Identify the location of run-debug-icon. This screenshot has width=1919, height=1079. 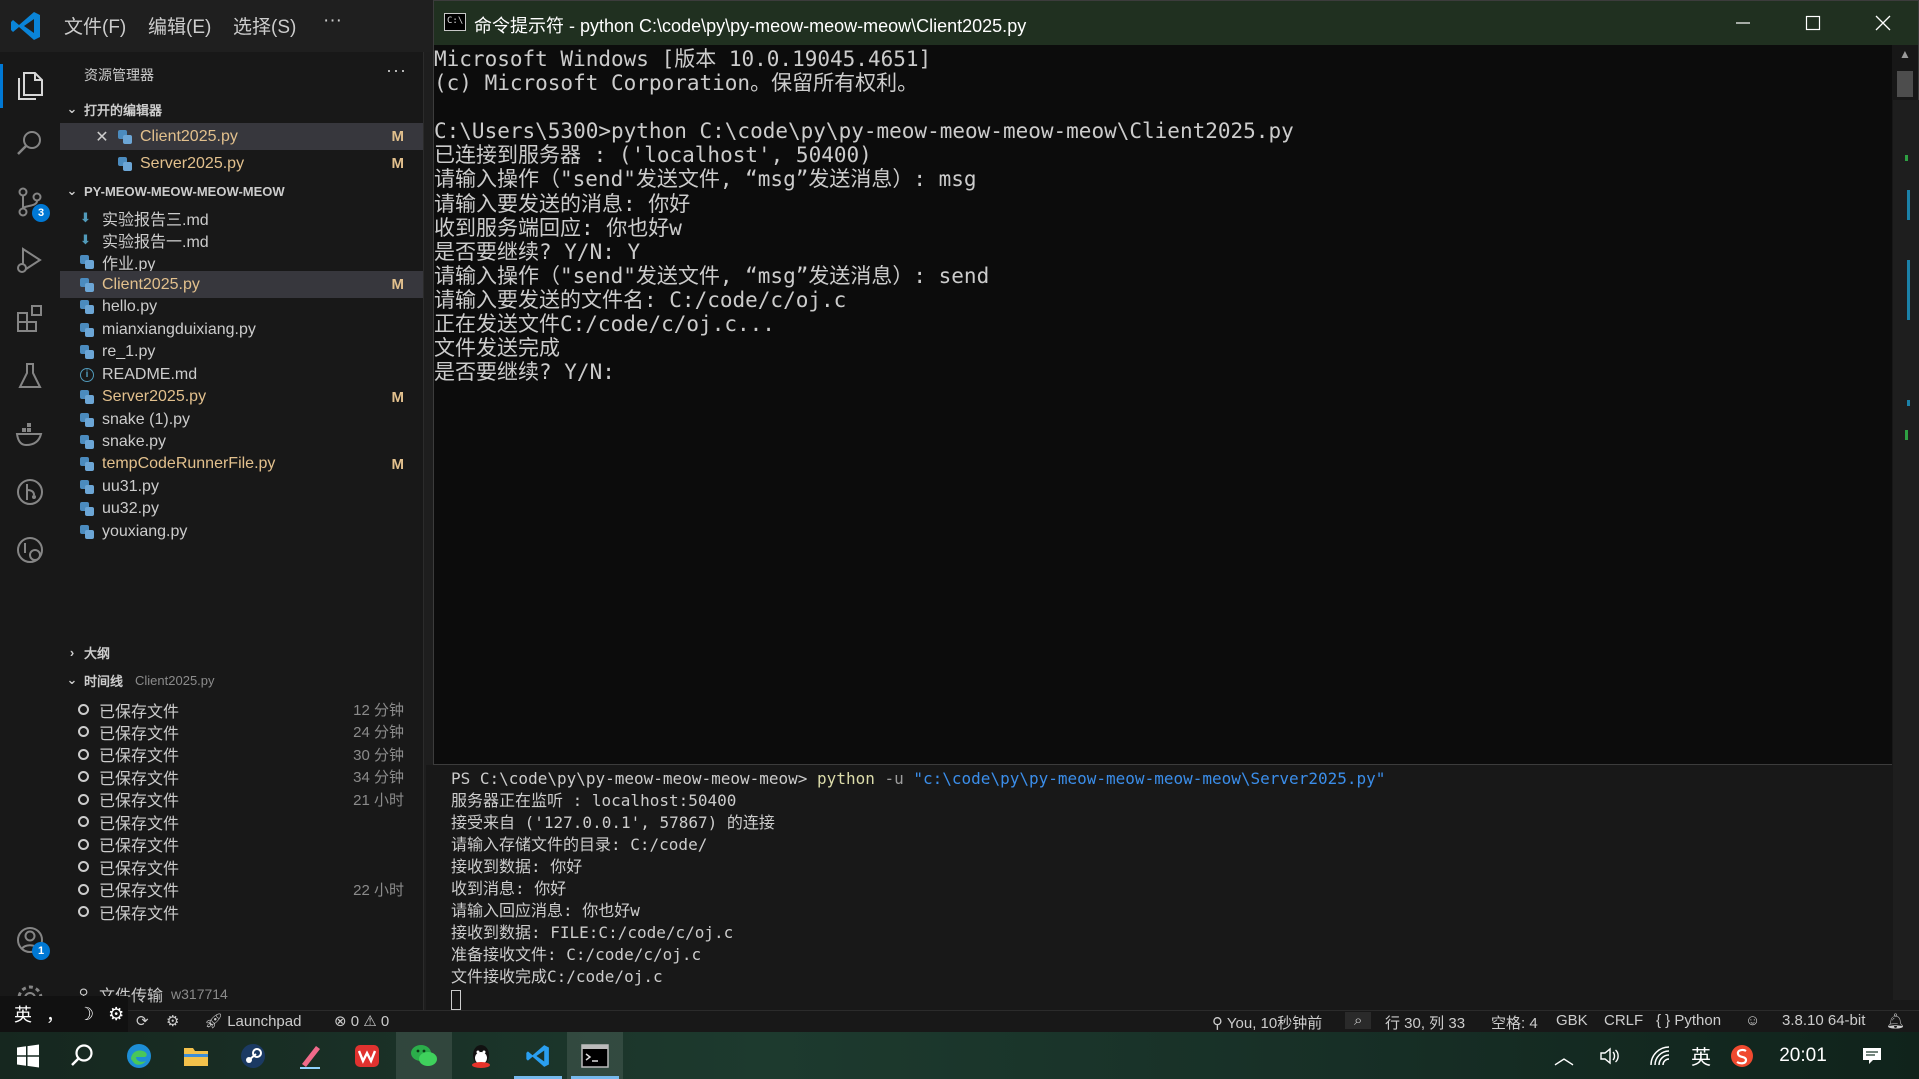
(30, 260).